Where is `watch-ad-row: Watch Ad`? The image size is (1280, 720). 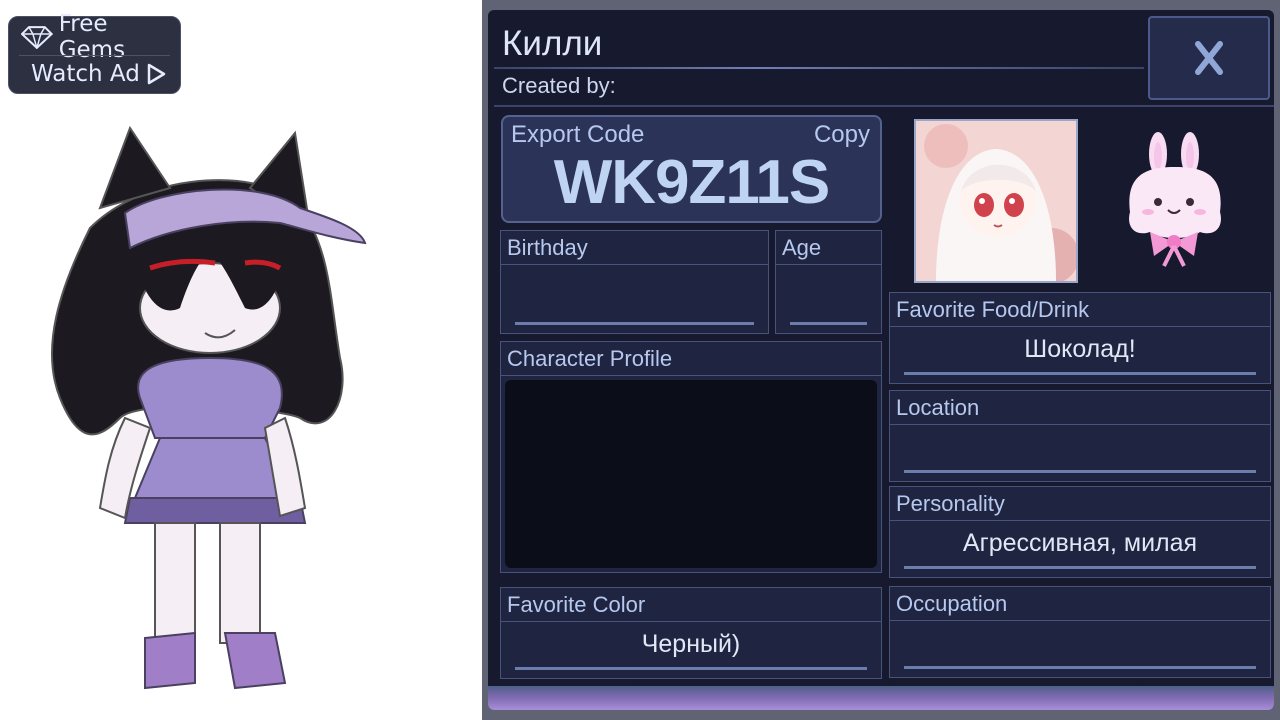 watch-ad-row: Watch Ad is located at coordinates (98, 74).